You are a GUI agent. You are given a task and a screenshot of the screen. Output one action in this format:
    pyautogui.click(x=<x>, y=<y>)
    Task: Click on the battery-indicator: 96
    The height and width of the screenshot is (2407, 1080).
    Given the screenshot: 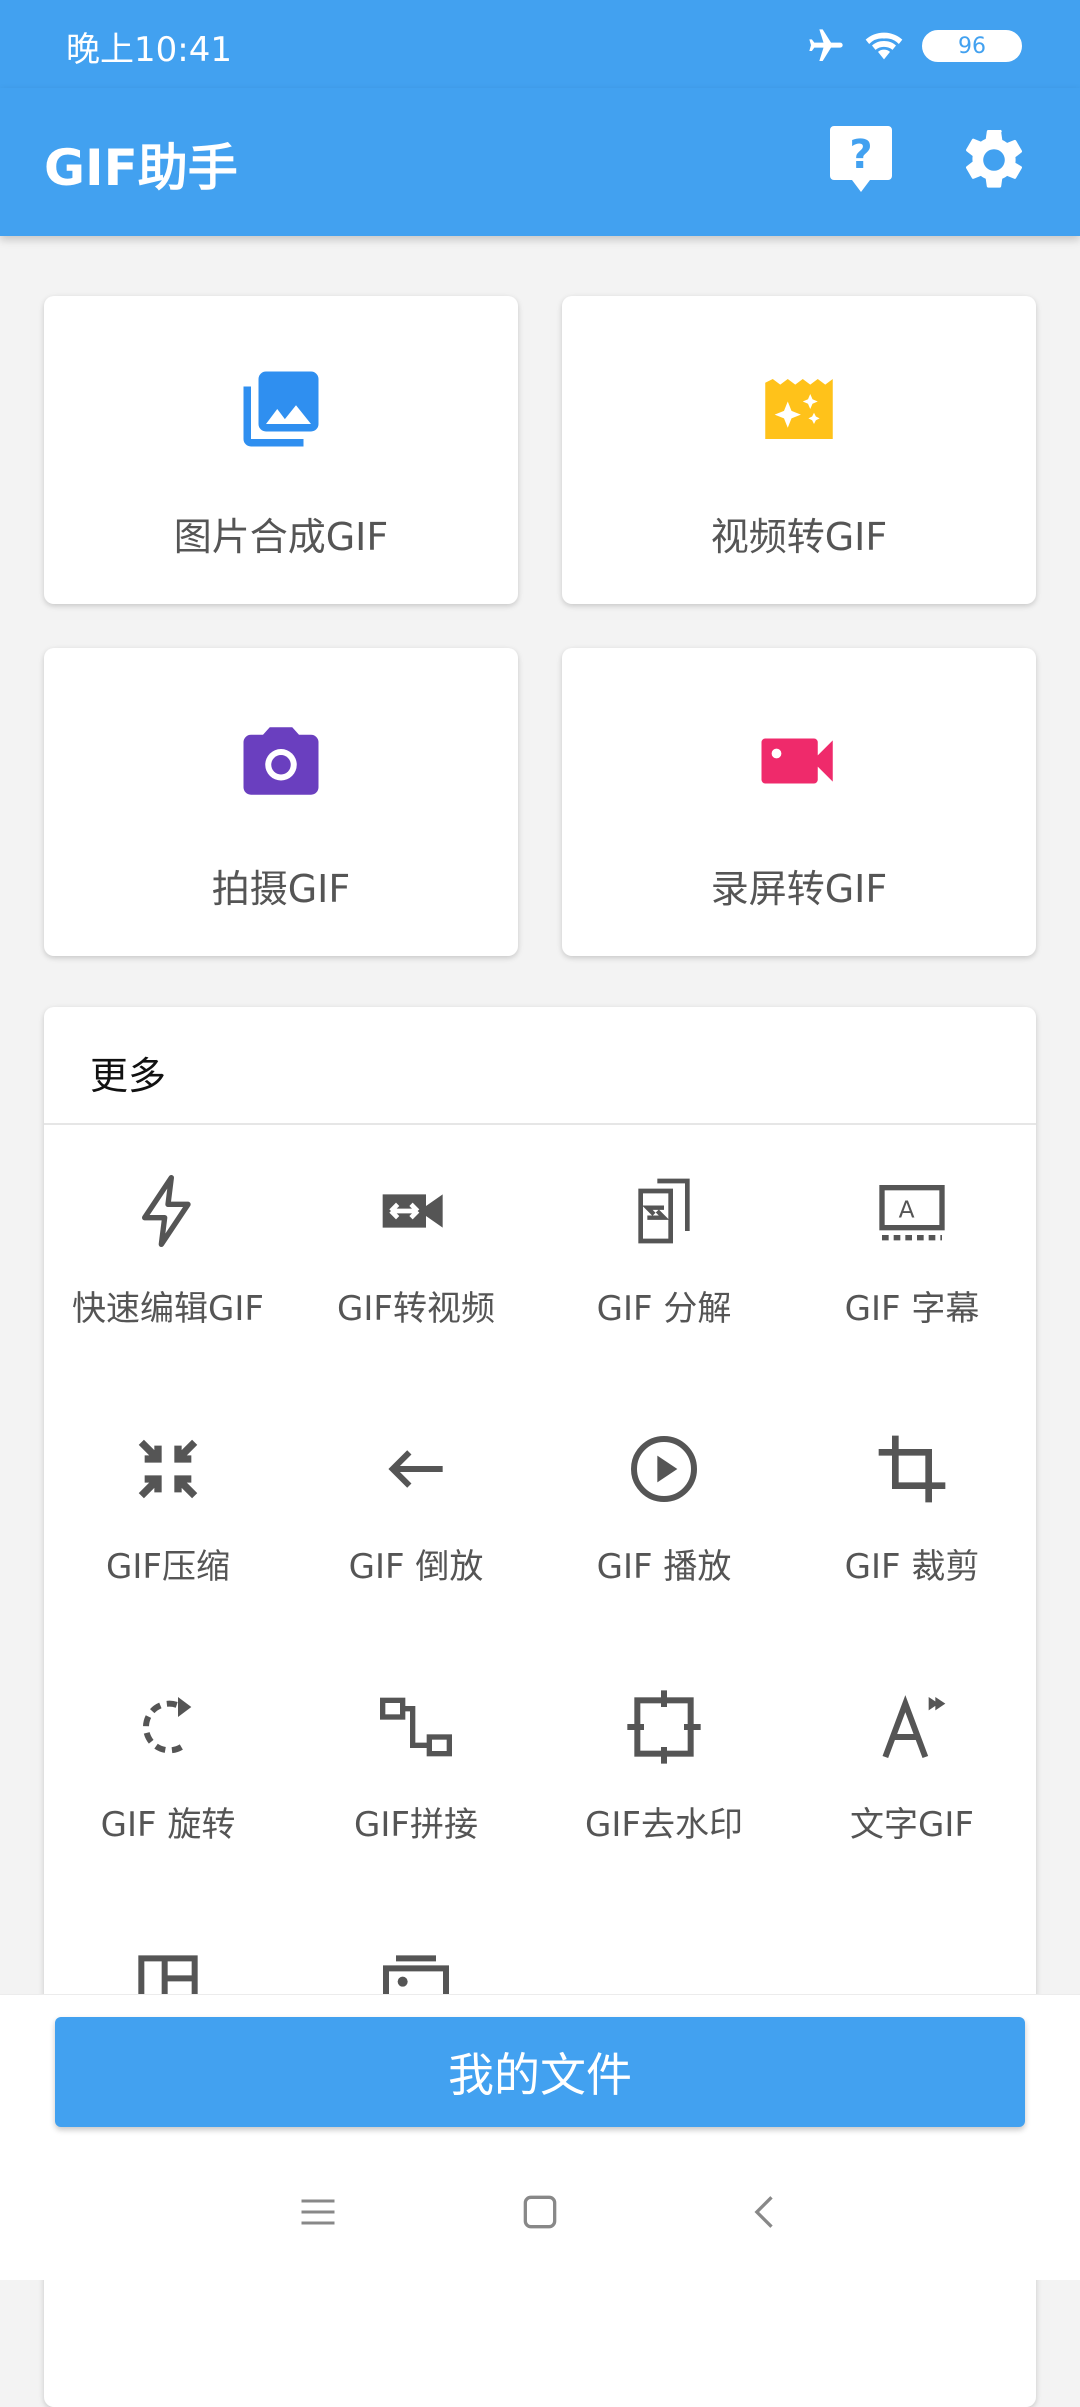 What is the action you would take?
    pyautogui.click(x=972, y=46)
    